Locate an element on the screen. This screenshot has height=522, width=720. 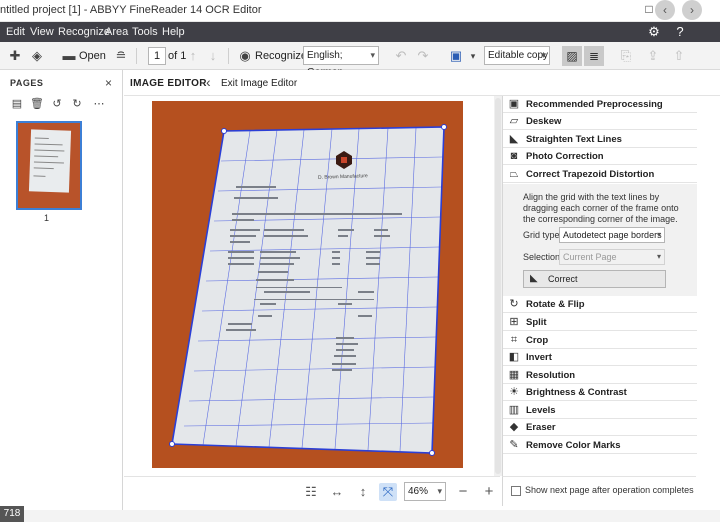
image-editor-header: IMAGE EDITOR ‹ Exit Image Editor is located at coordinates (422, 83).